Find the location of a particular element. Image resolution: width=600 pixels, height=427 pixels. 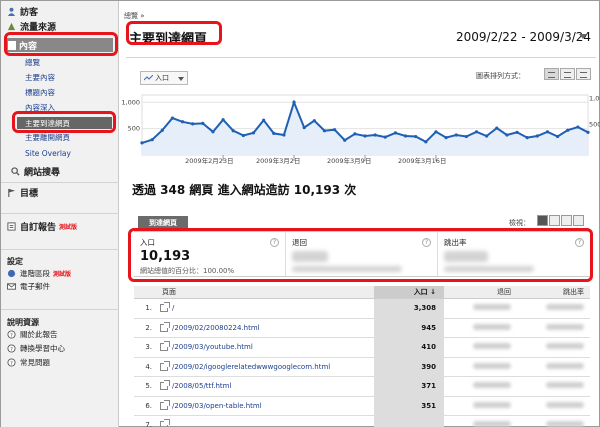

entrances-cell: 945 is located at coordinates (409, 327).